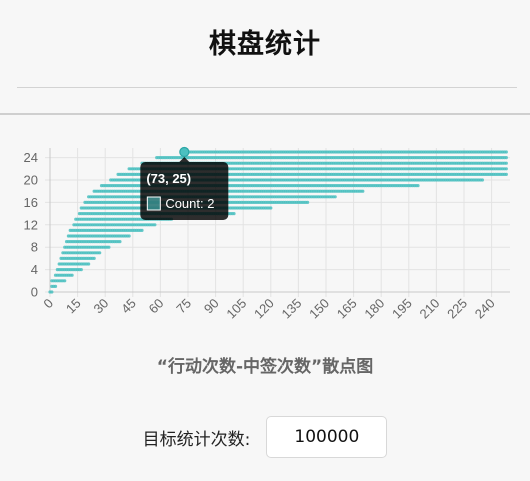 This screenshot has width=530, height=481. I want to click on x-tick-label: 45, so click(128, 306).